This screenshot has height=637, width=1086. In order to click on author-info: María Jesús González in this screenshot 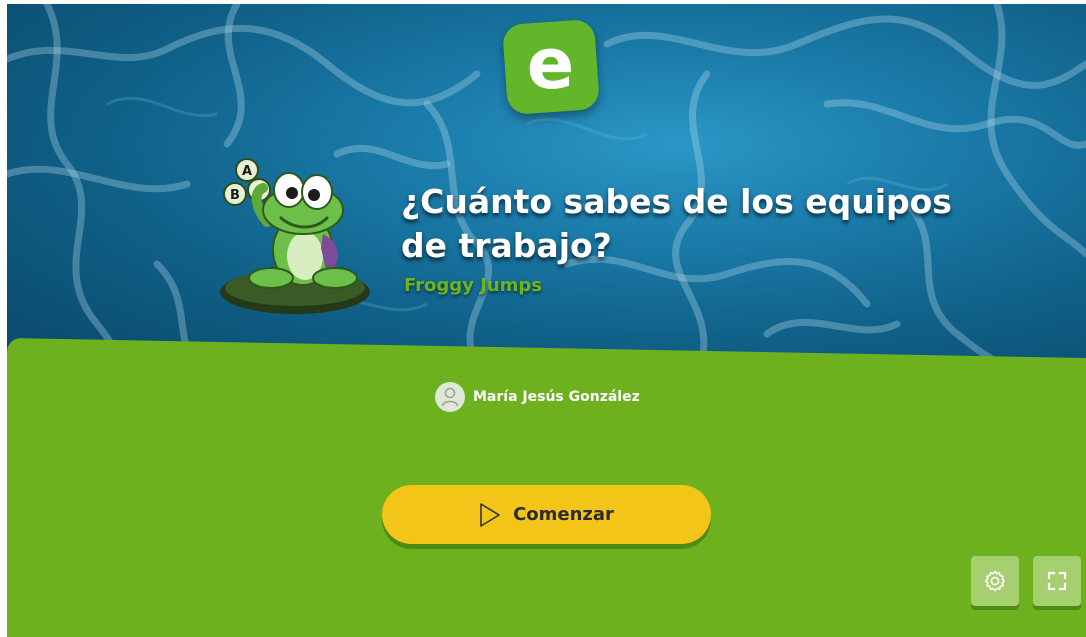, I will do `click(537, 397)`.